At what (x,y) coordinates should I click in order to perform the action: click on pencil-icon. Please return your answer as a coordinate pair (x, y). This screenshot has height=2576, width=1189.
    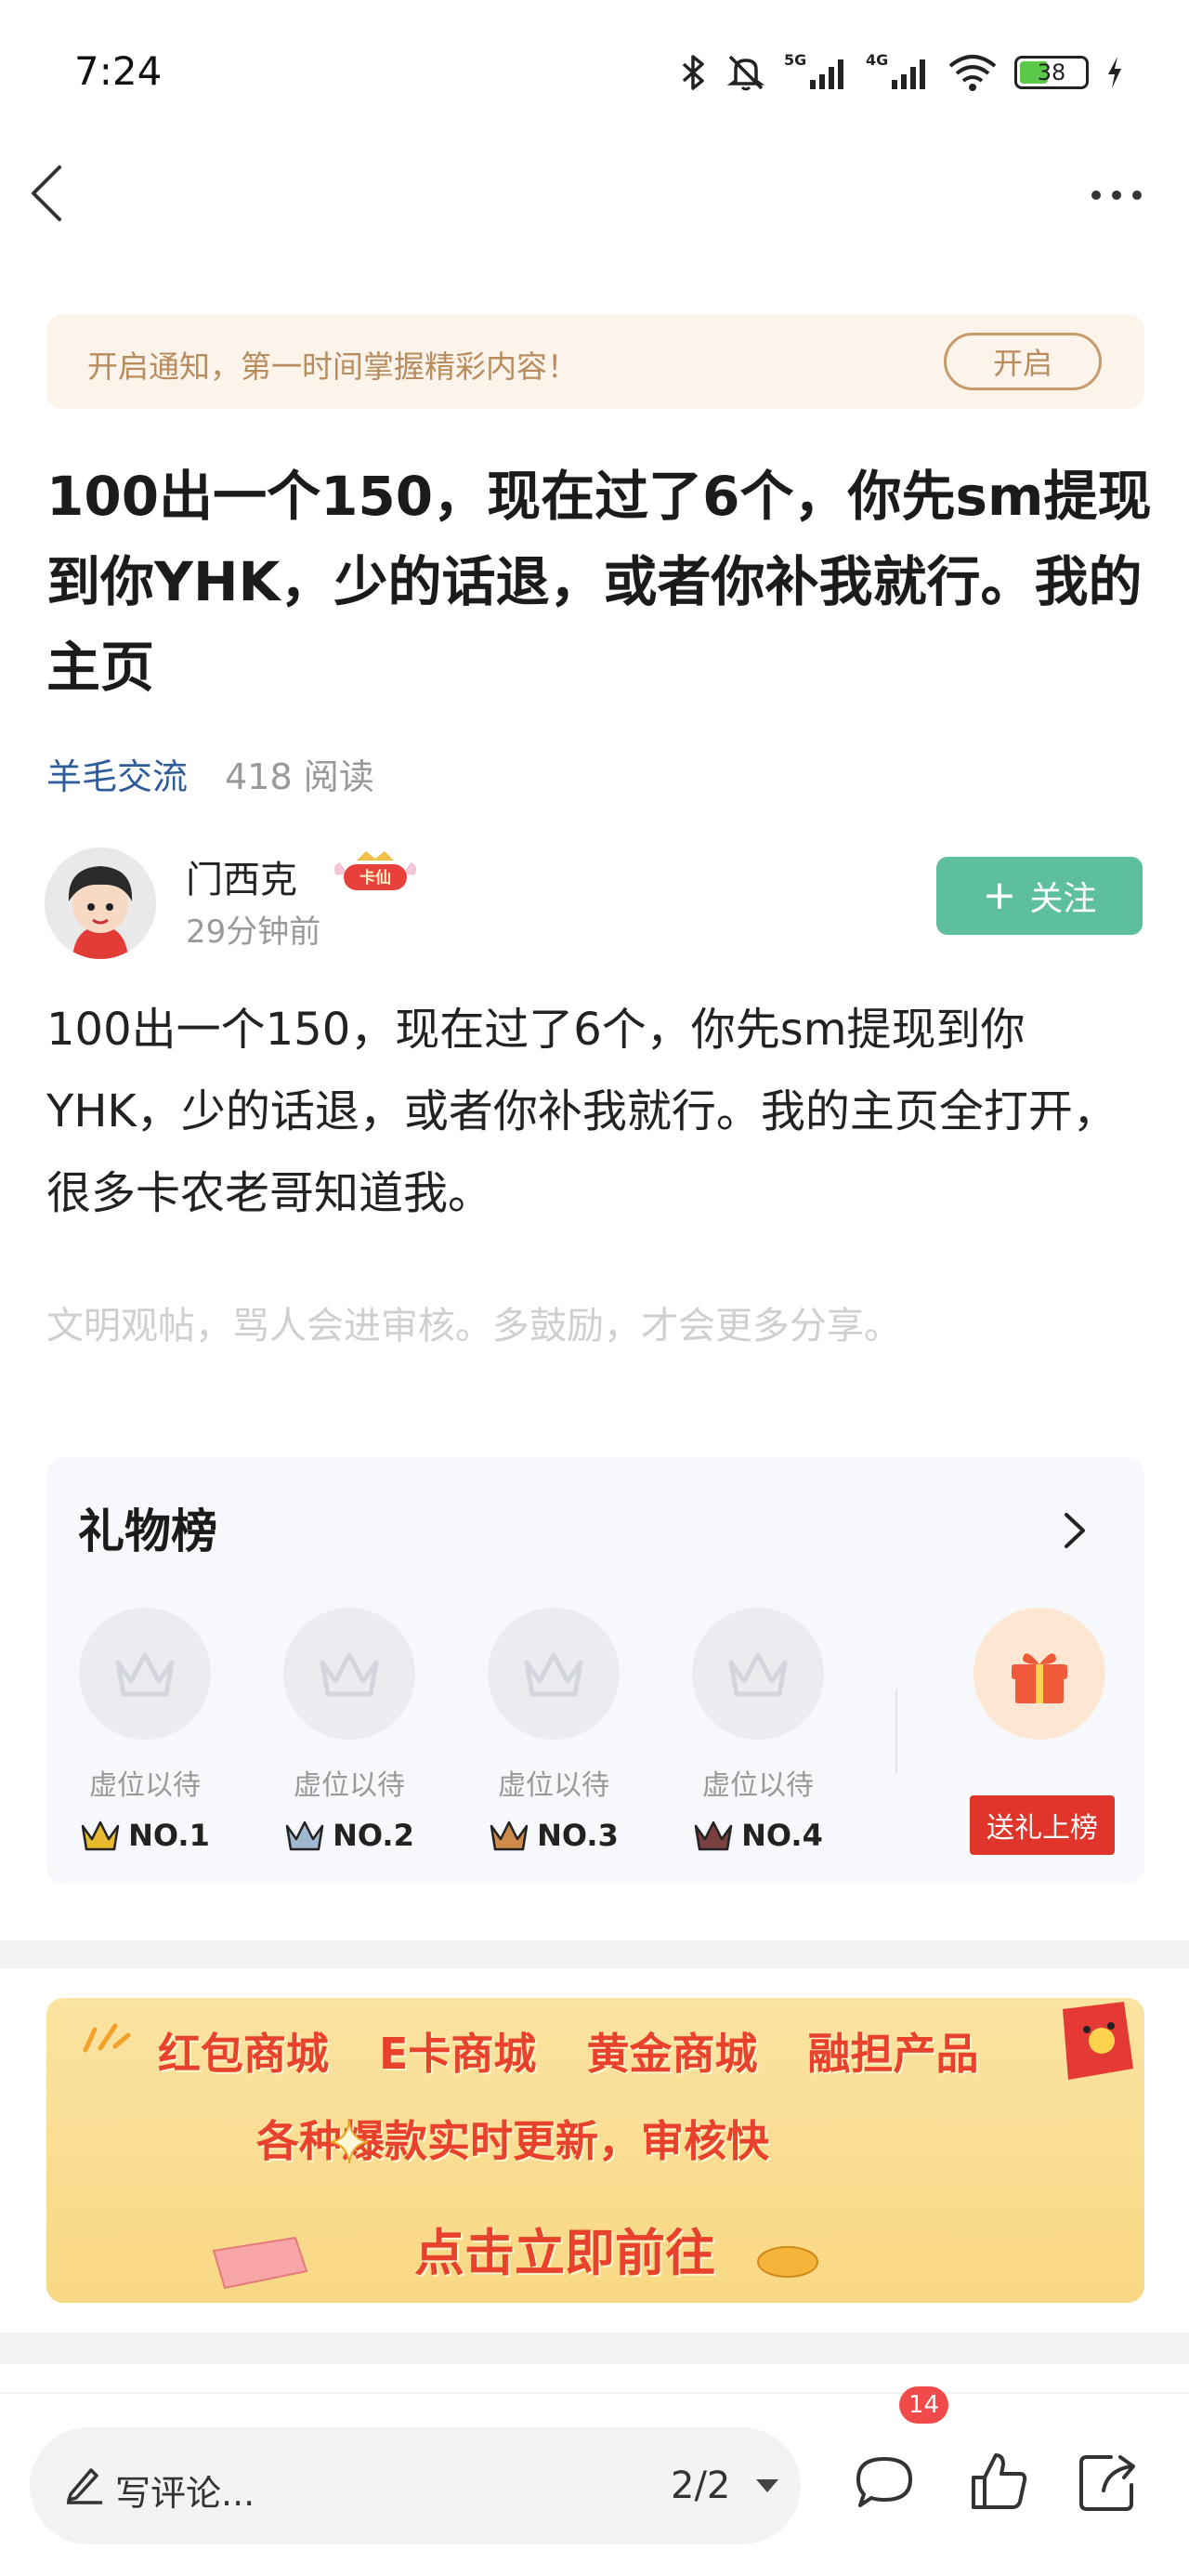
    Looking at the image, I should click on (84, 2486).